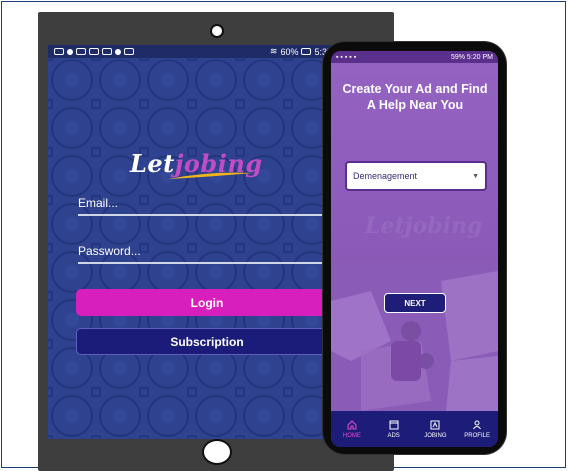 Image resolution: width=569 pixels, height=471 pixels. Describe the element at coordinates (118, 51) in the screenshot. I see `settings-icon` at that location.